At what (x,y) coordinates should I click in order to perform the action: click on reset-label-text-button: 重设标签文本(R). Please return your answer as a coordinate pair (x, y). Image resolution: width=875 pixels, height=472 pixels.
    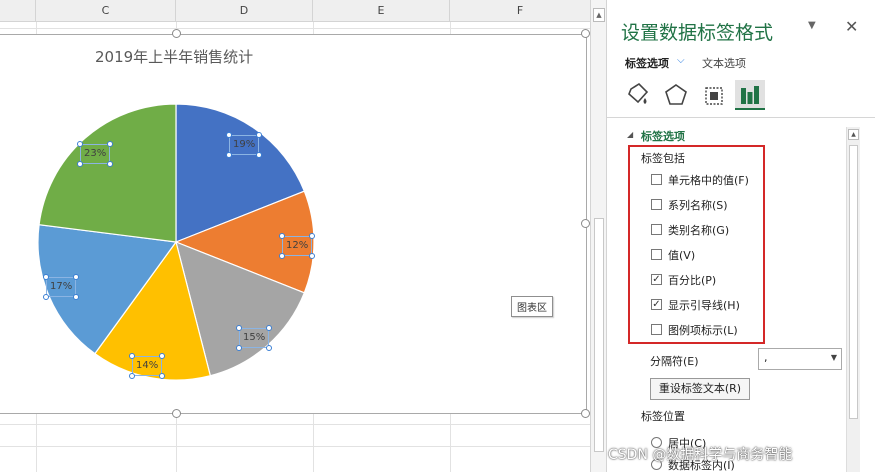
    Looking at the image, I should click on (700, 389).